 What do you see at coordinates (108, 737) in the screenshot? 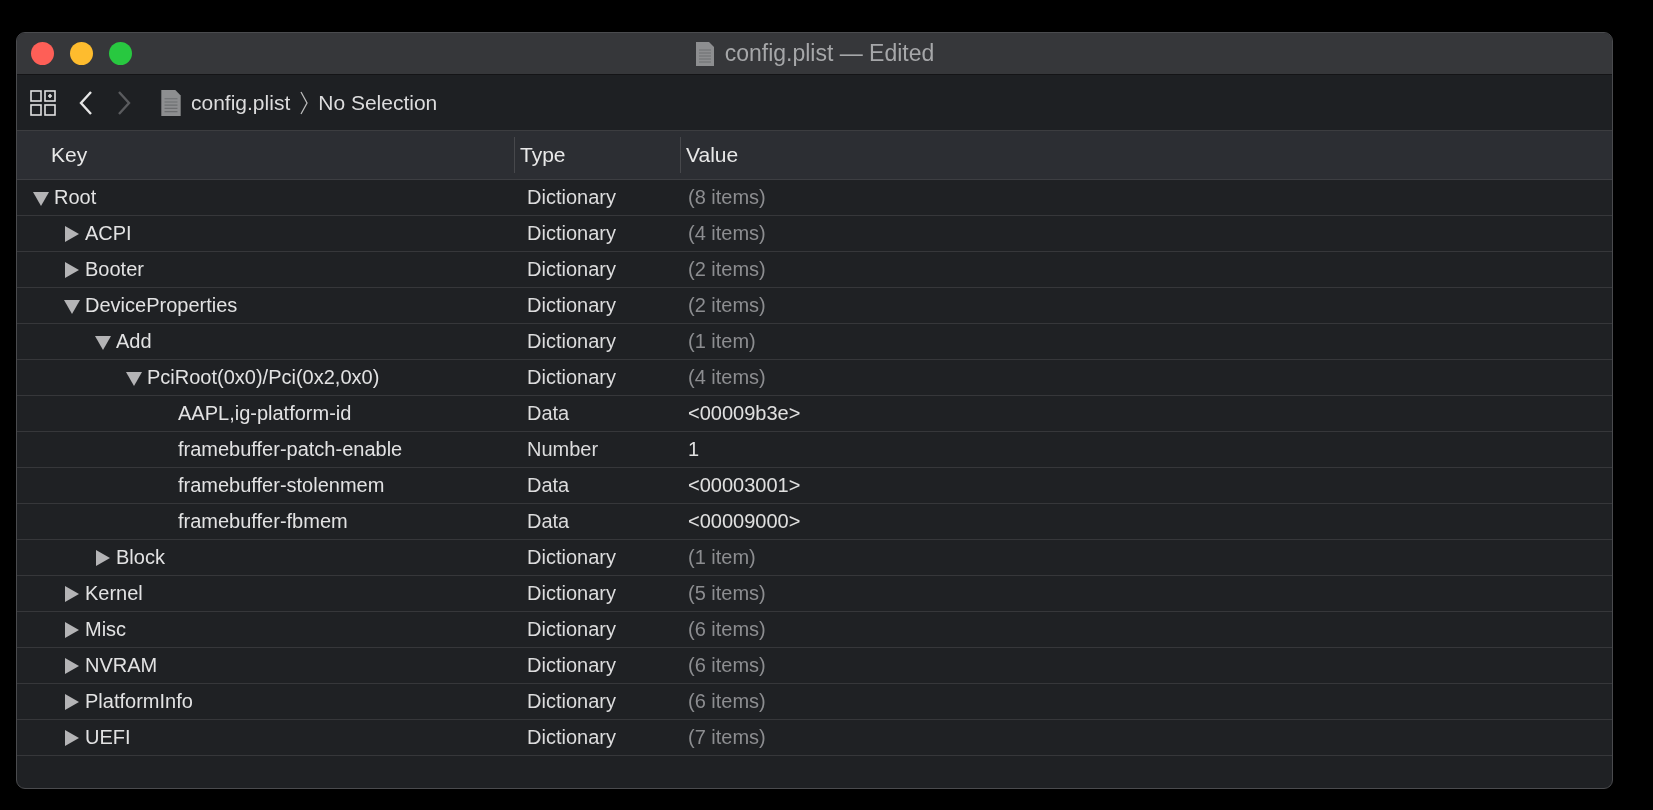
I see `key-cell: UEFI` at bounding box center [108, 737].